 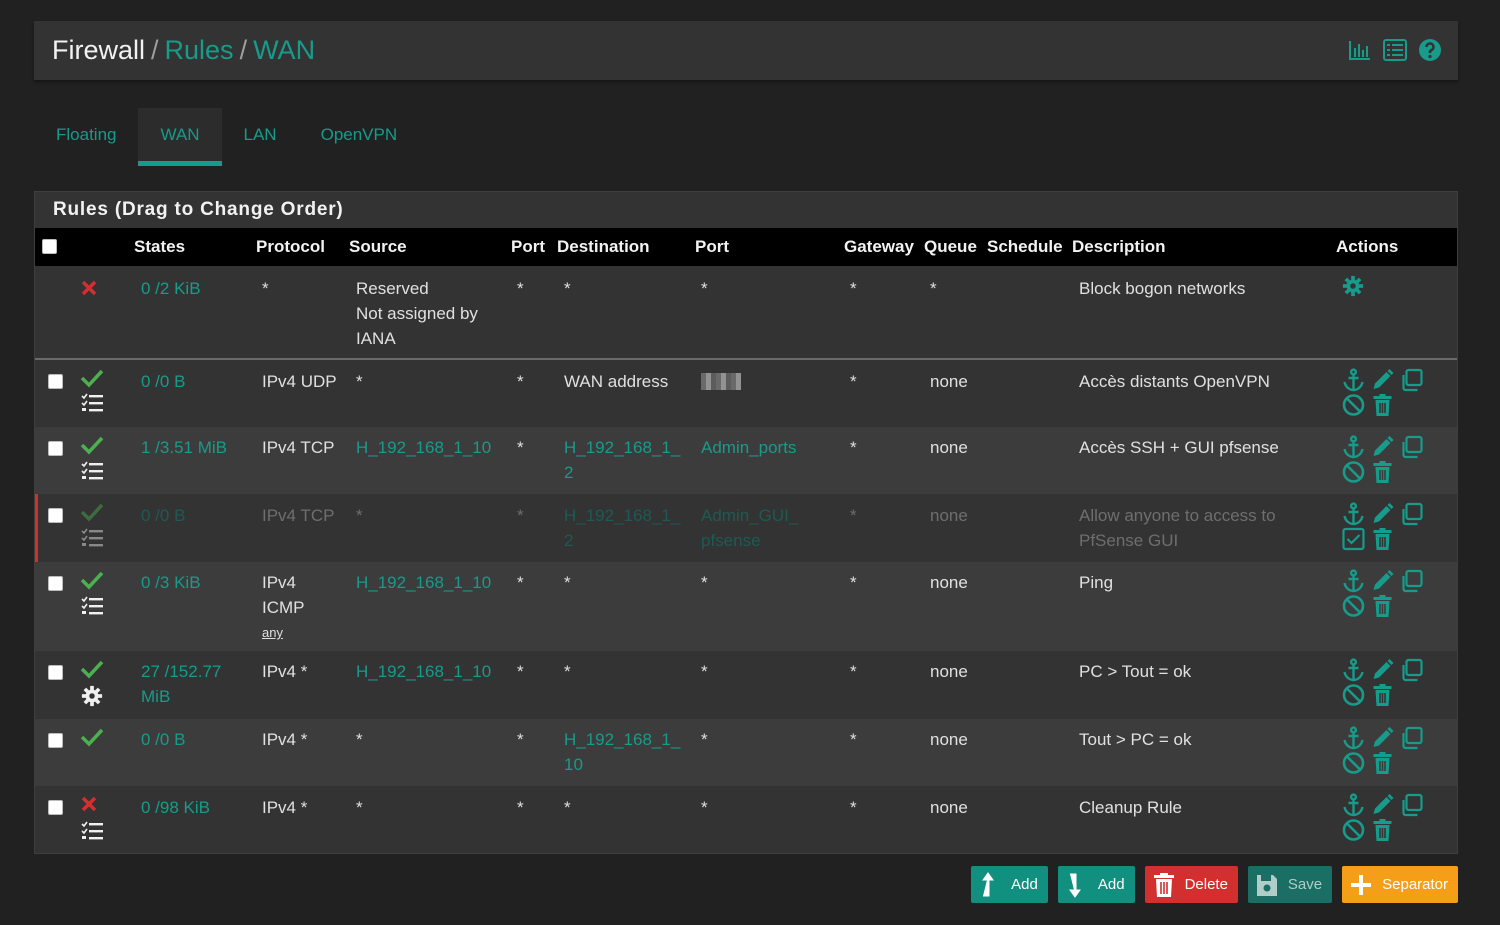 What do you see at coordinates (749, 528) in the screenshot?
I see `destination-port-value: Admin_GUI_ pfsense` at bounding box center [749, 528].